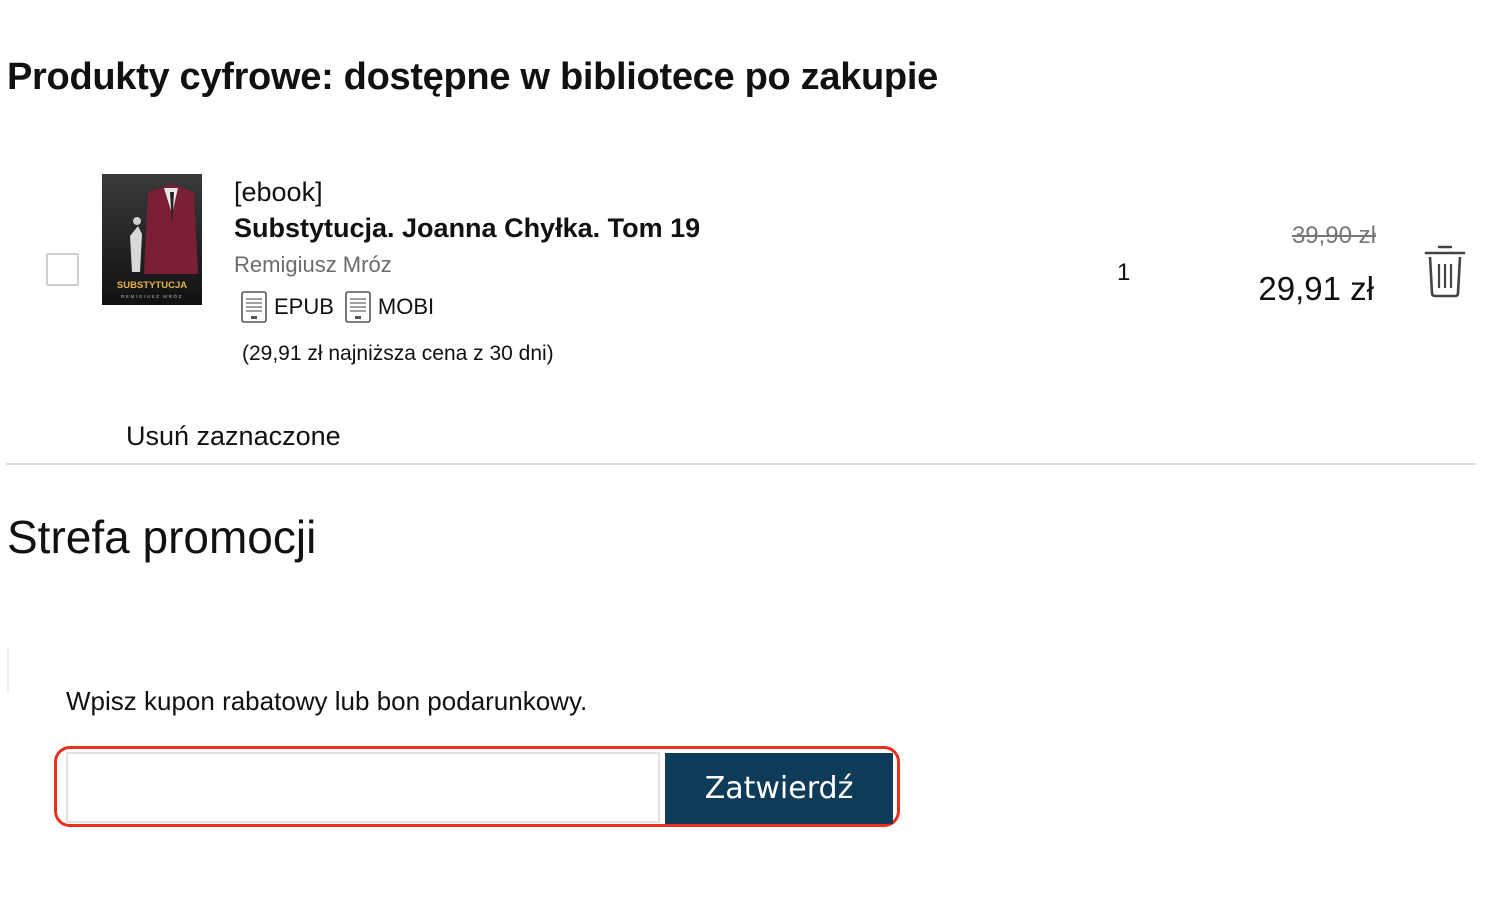  I want to click on cover-title-text: SUBSTYTUCJA, so click(152, 285).